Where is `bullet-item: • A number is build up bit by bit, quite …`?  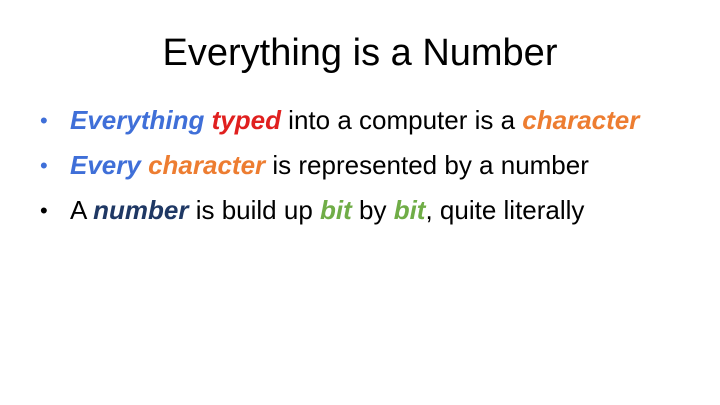
bullet-item: • A number is build up bit by bit, quite … is located at coordinates (366, 210).